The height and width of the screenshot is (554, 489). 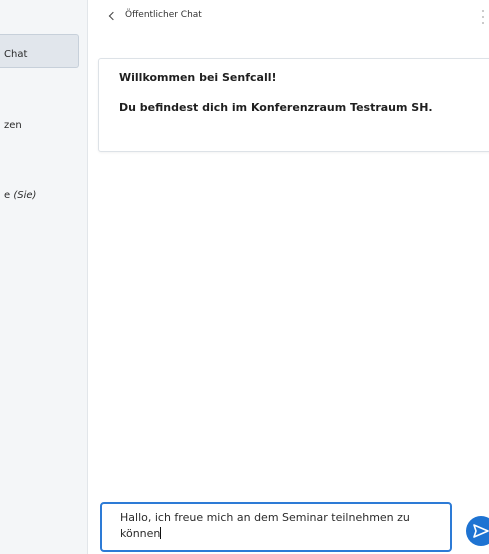 What do you see at coordinates (198, 77) in the screenshot?
I see `welcome-line: Willkommen bei Senfcall!` at bounding box center [198, 77].